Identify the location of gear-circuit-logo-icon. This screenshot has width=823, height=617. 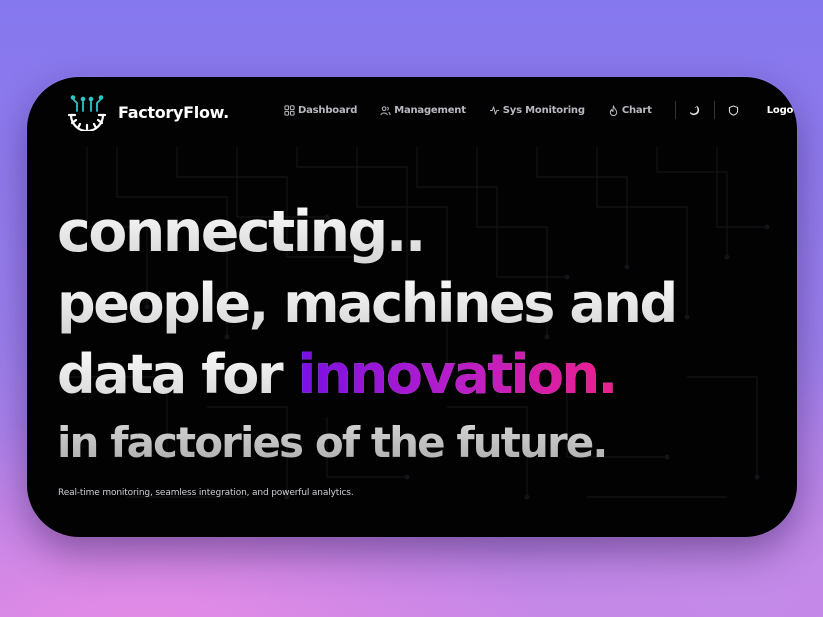
(87, 113).